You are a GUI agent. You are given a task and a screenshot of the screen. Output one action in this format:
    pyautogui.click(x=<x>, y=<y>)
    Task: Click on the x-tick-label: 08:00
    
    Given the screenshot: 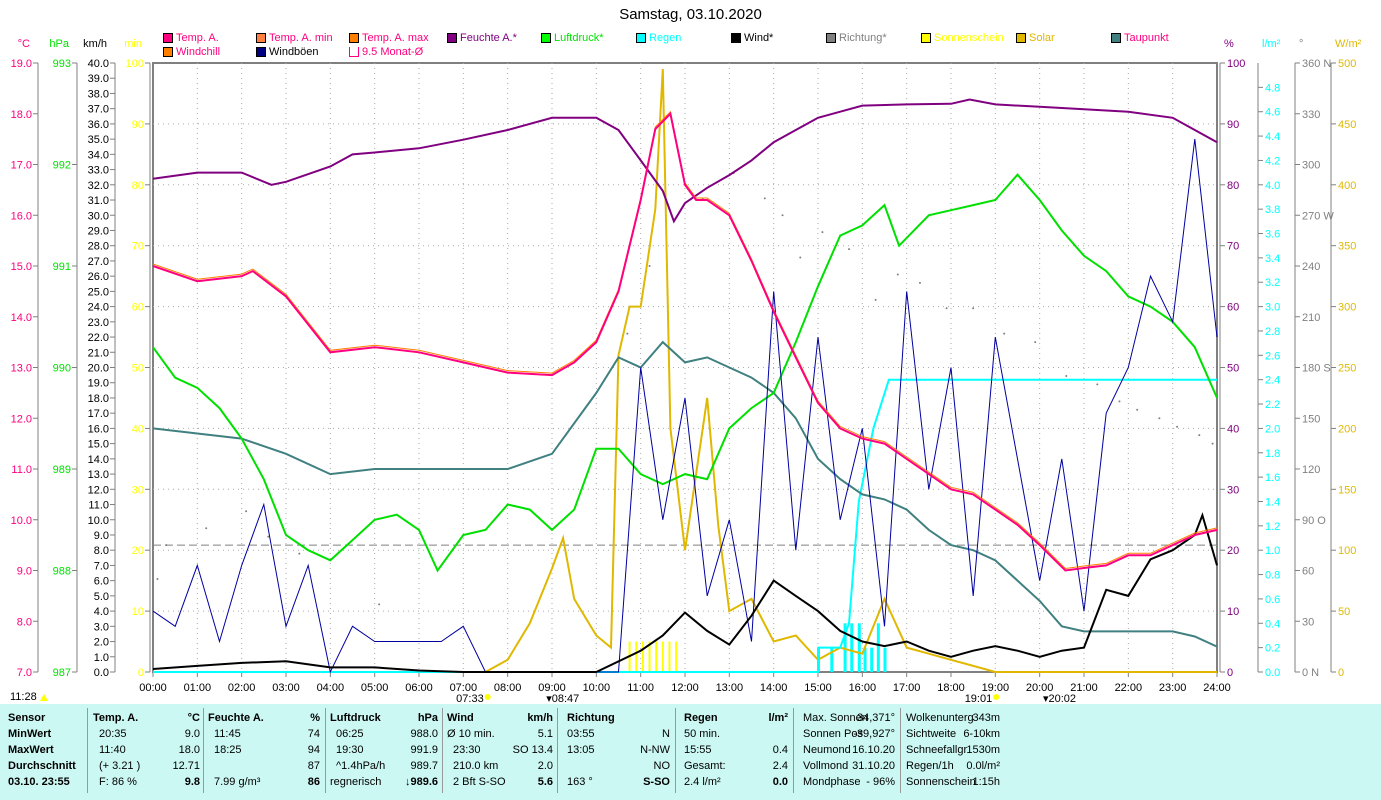 What is the action you would take?
    pyautogui.click(x=508, y=688)
    